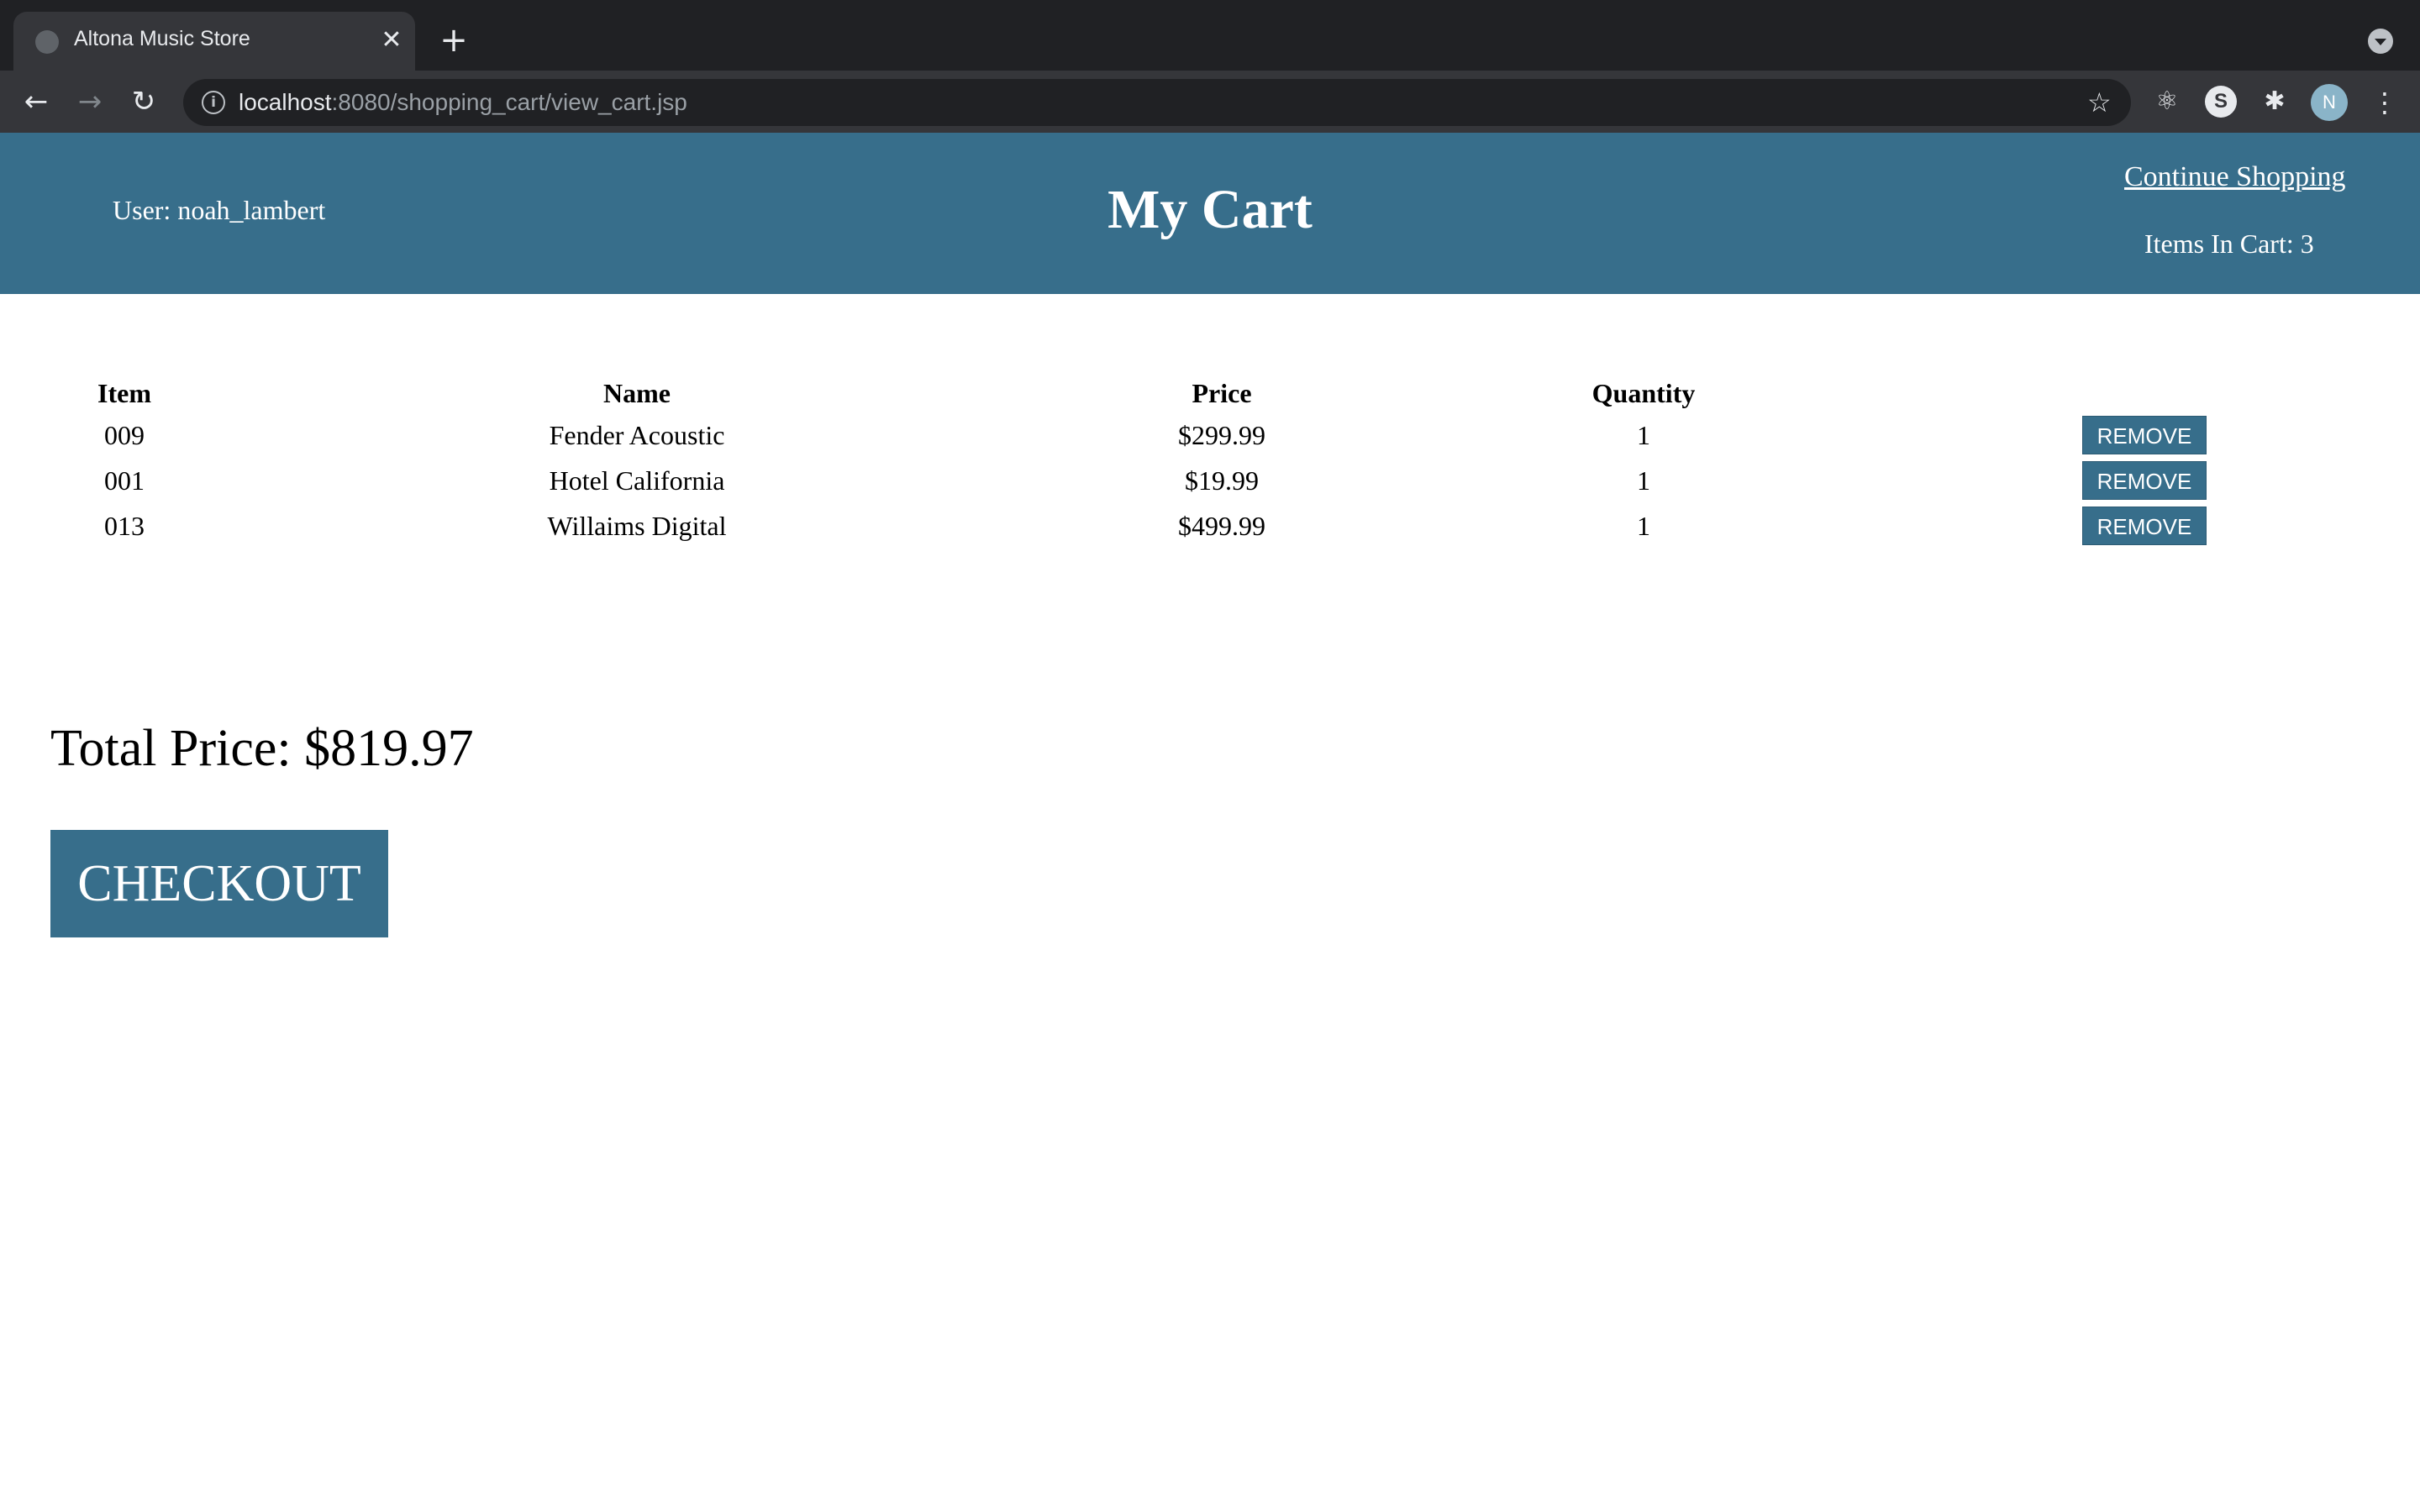  I want to click on items-in-cart-count: Items In Cart: 3, so click(2229, 243).